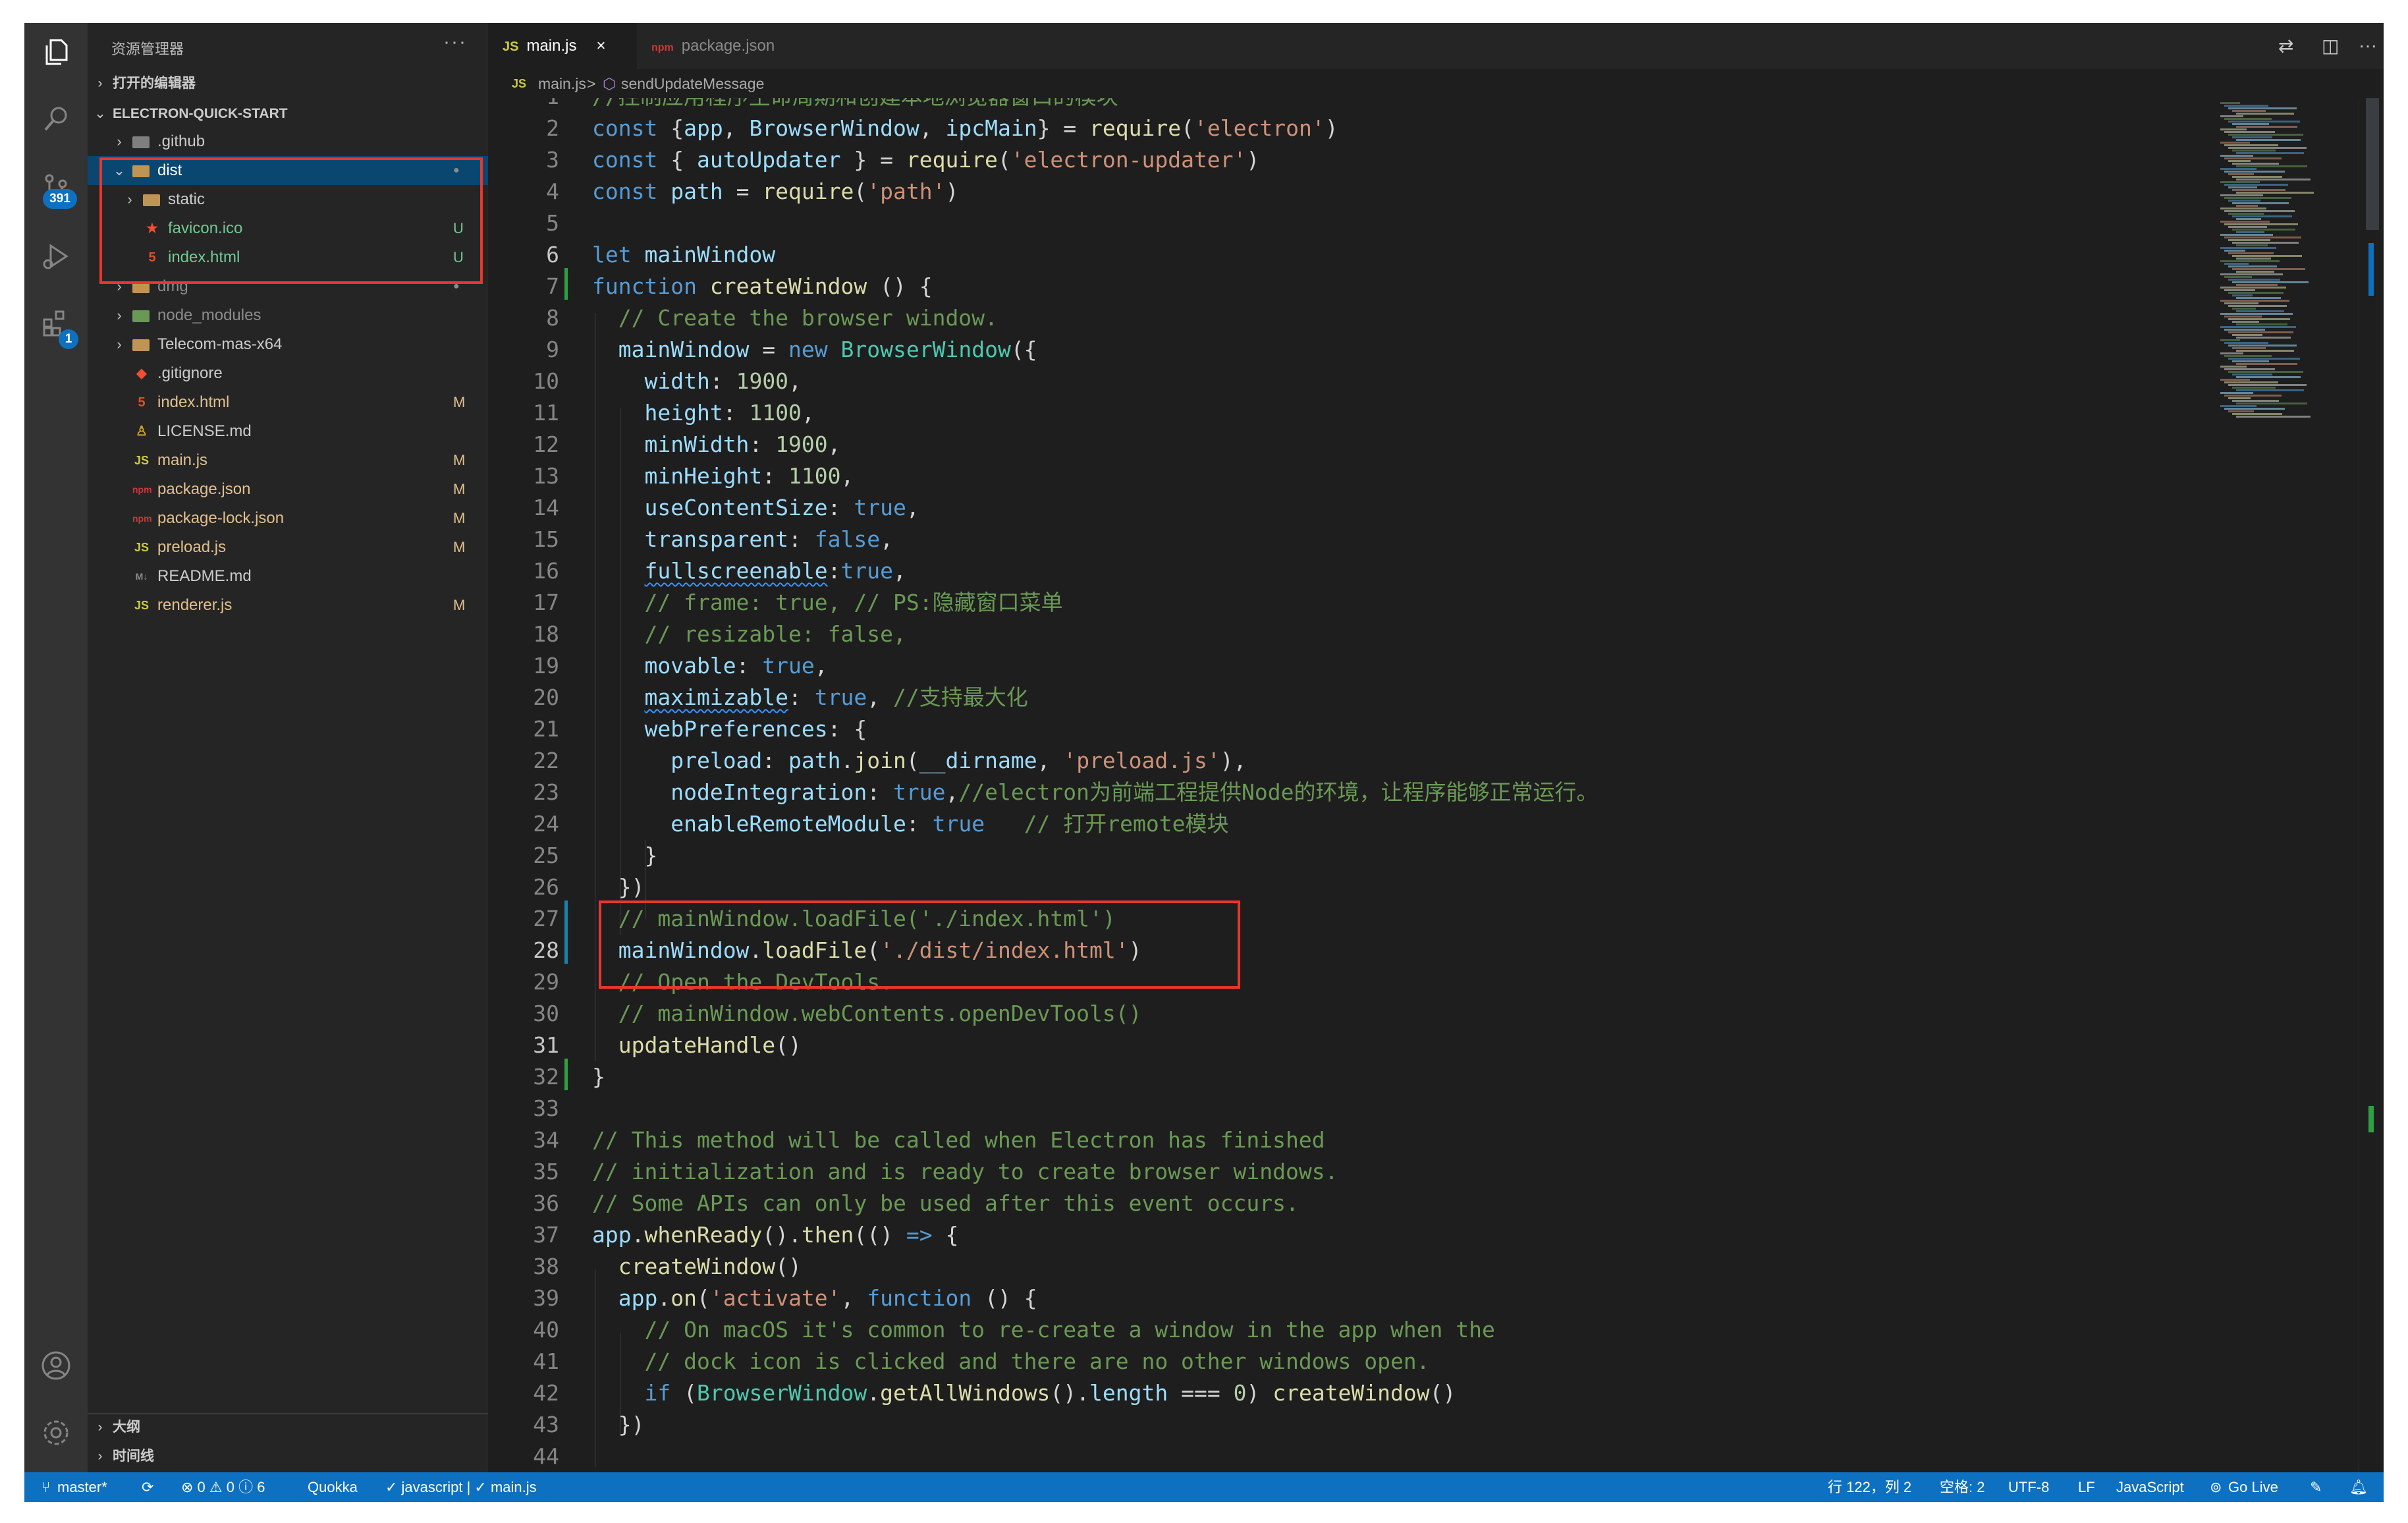 The height and width of the screenshot is (1523, 2408). I want to click on scrollbar-thumb, so click(2373, 164).